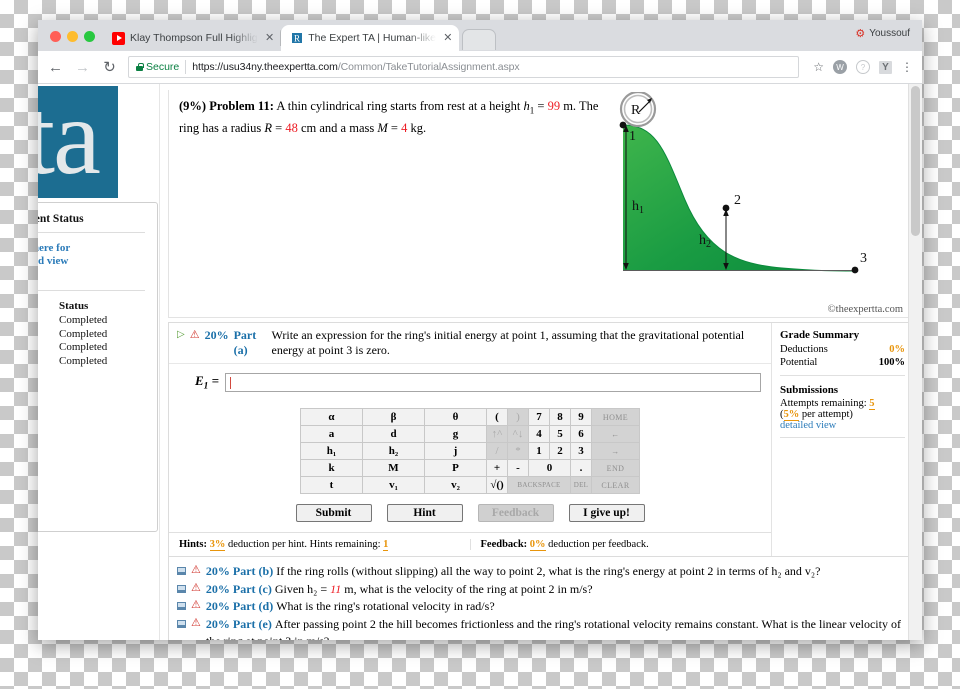 This screenshot has width=960, height=689. I want to click on table-row: 1, so click(91, 456).